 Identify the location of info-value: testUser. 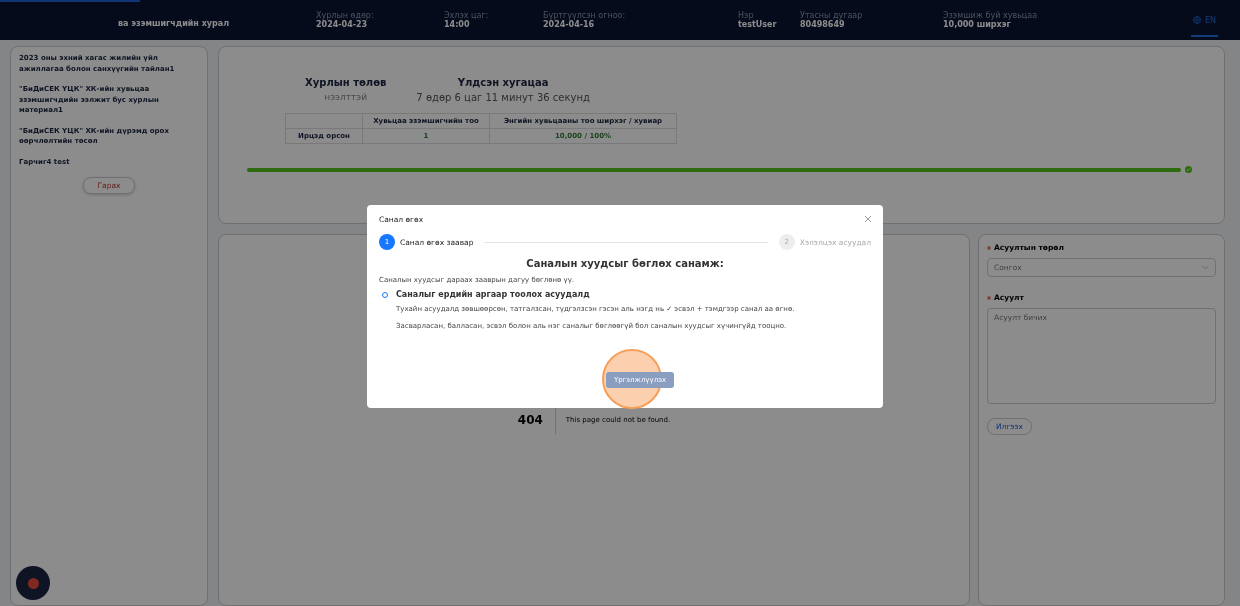
(757, 24).